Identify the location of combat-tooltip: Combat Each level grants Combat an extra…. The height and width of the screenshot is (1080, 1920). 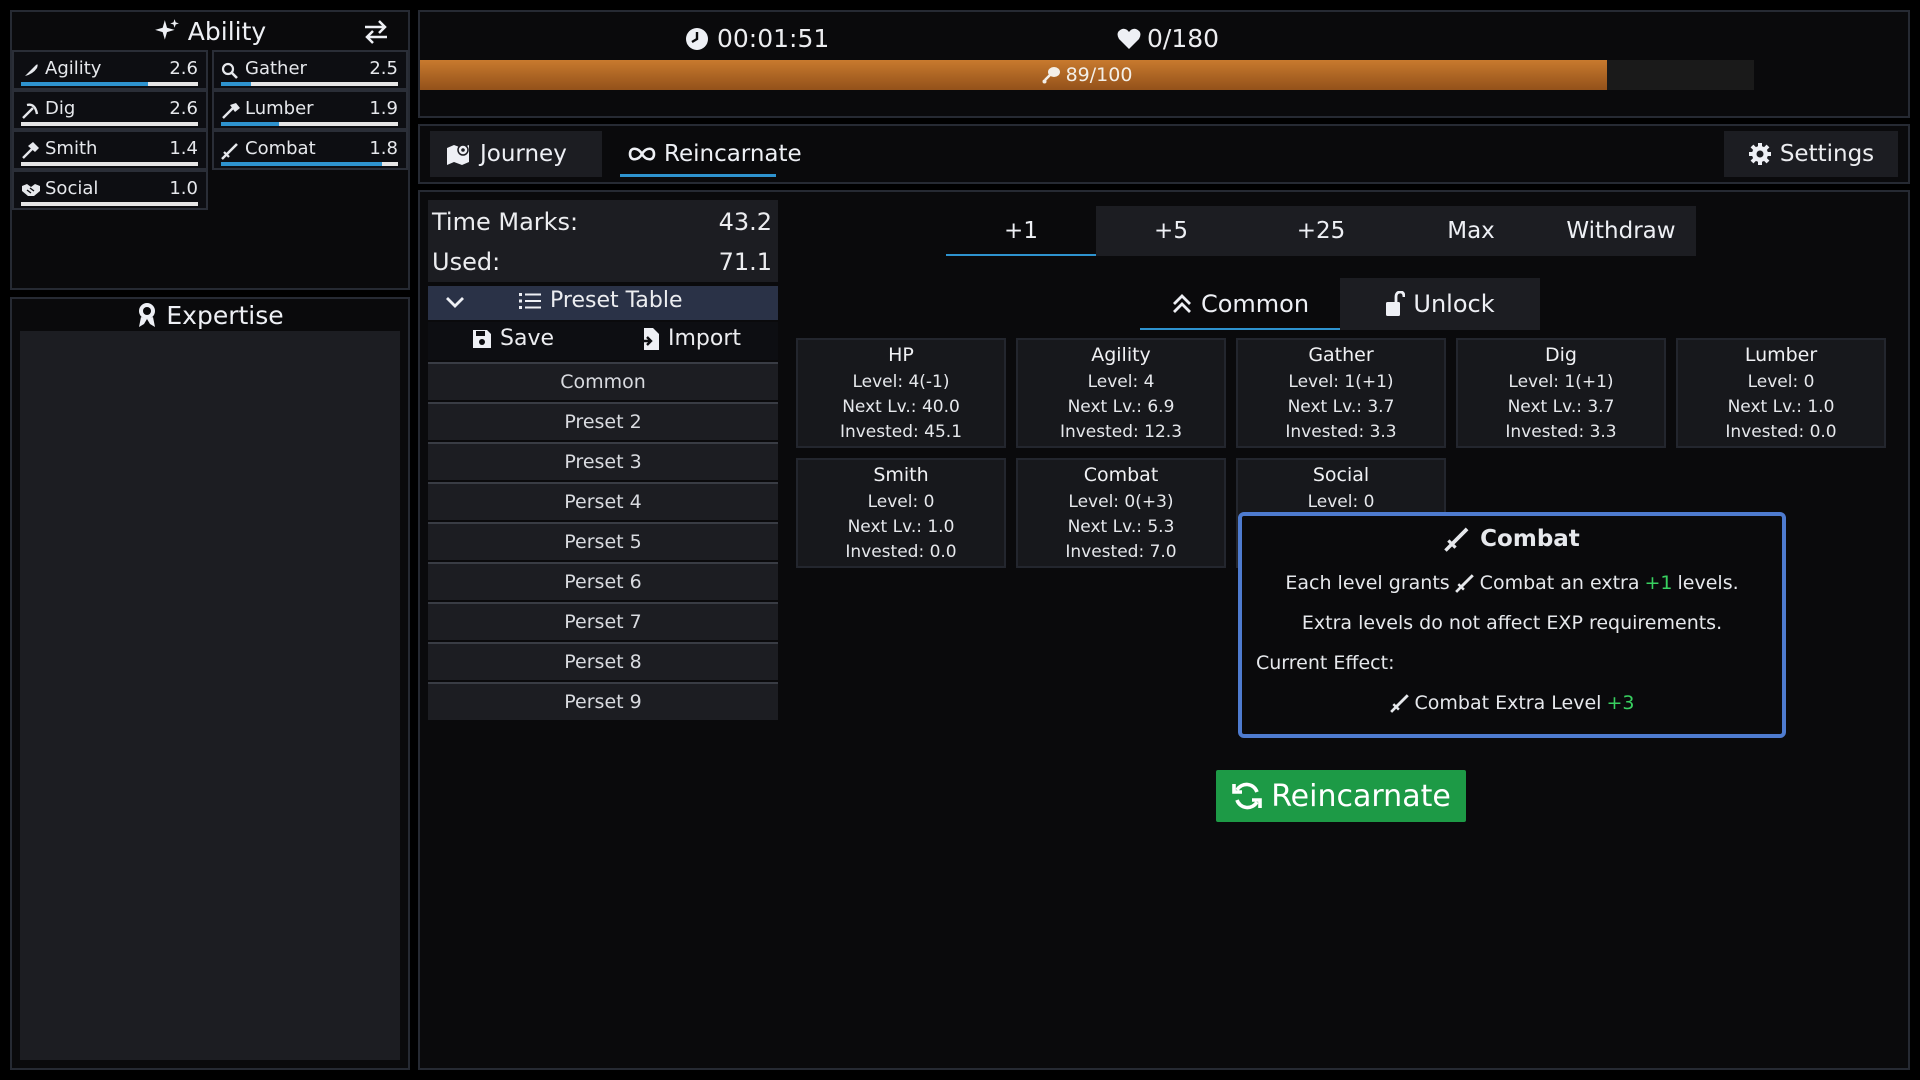
(1512, 625).